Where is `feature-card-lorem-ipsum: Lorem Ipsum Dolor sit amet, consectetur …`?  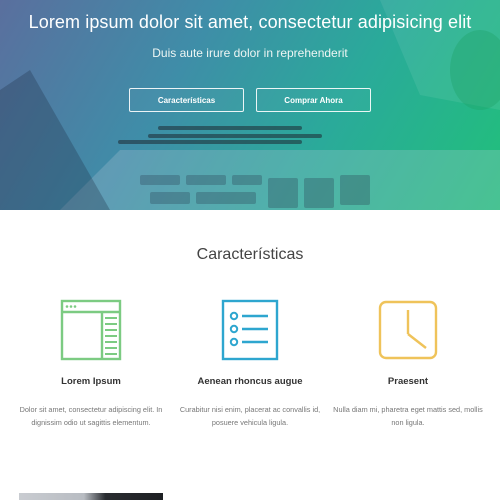
feature-card-lorem-ipsum: Lorem Ipsum Dolor sit amet, consectetur … is located at coordinates (91, 363).